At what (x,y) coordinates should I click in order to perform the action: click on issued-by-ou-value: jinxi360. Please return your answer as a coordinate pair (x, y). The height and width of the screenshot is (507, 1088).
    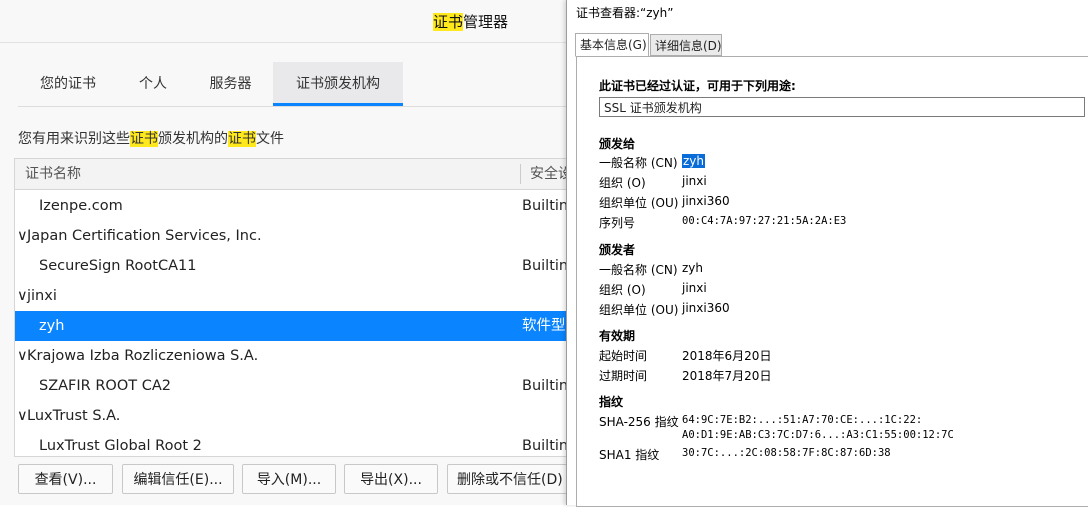
    Looking at the image, I should click on (706, 308).